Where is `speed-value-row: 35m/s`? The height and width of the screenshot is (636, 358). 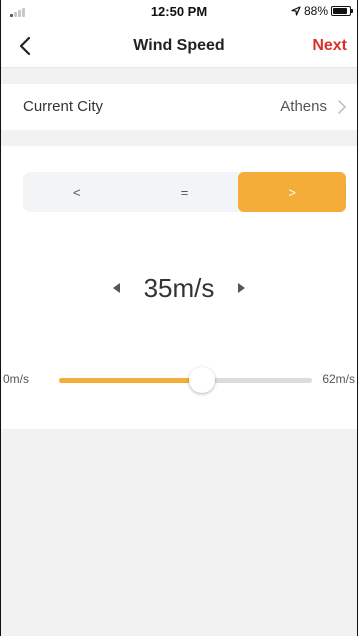
speed-value-row: 35m/s is located at coordinates (179, 288).